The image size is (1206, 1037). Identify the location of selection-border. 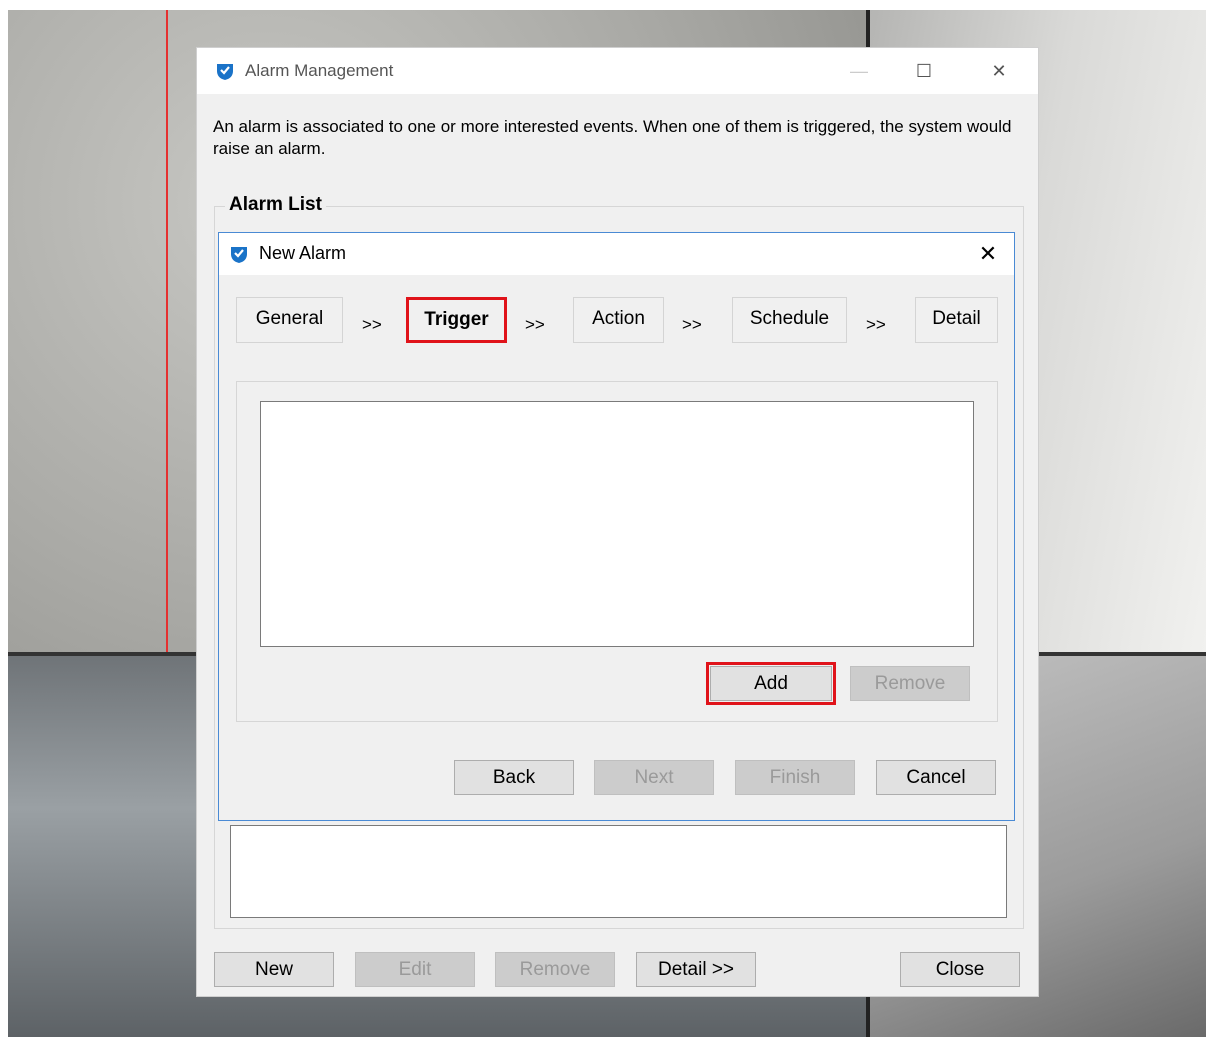
(167, 331).